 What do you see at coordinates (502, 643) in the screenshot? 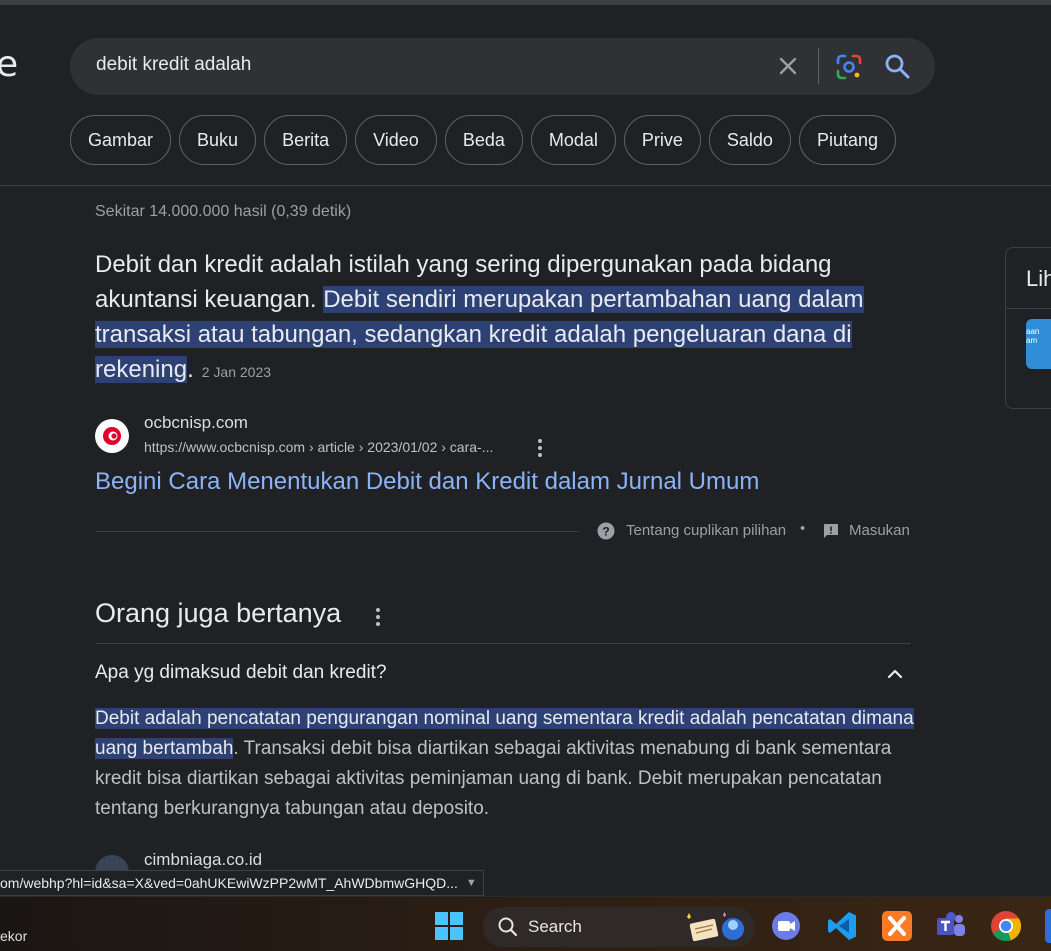
I see `paa-divider` at bounding box center [502, 643].